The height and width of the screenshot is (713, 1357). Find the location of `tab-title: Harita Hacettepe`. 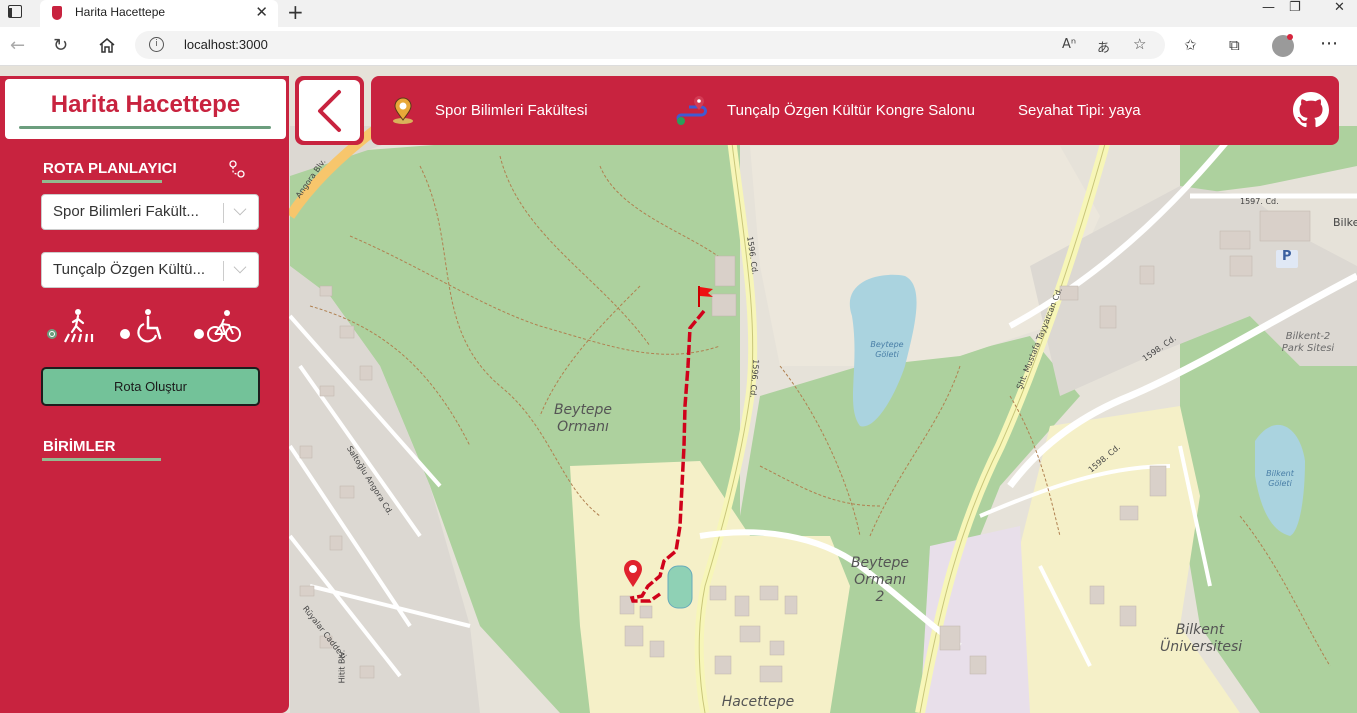

tab-title: Harita Hacettepe is located at coordinates (120, 12).